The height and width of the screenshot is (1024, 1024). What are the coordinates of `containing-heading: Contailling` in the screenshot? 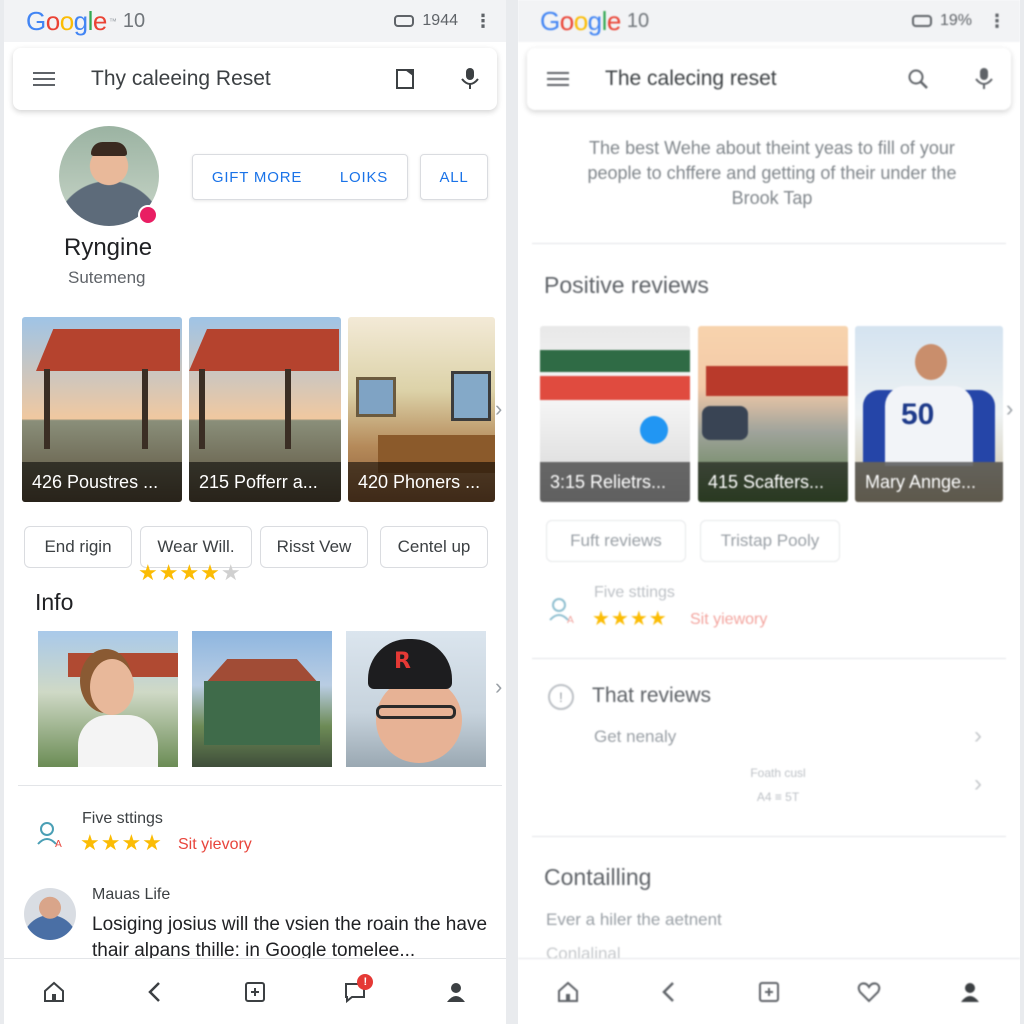 It's located at (598, 877).